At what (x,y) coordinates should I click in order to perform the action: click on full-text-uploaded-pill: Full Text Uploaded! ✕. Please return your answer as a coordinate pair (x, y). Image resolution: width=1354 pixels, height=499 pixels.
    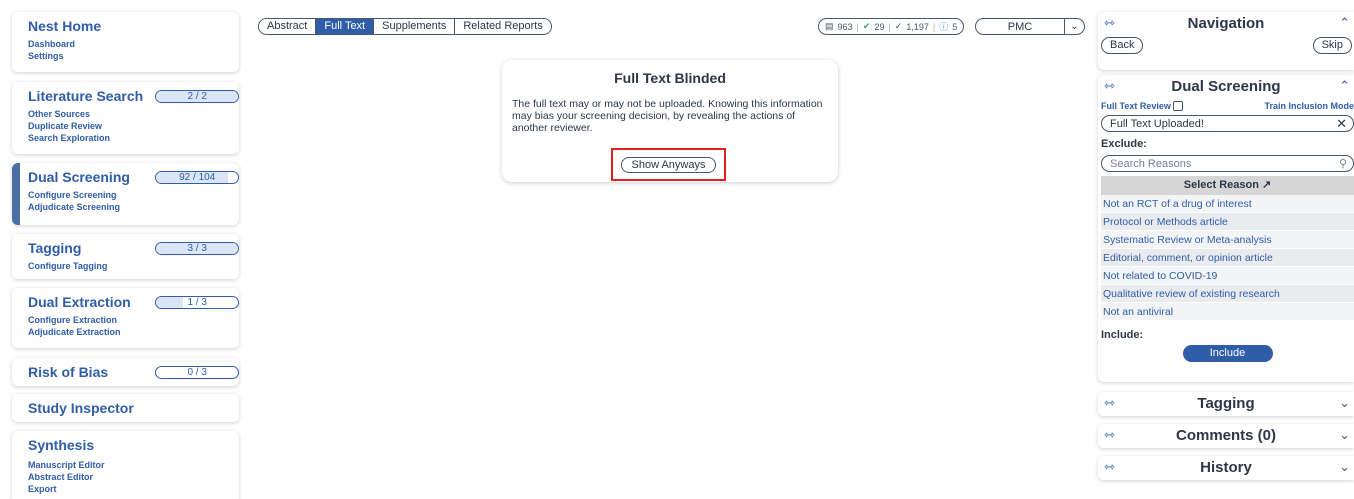
    Looking at the image, I should click on (1227, 123).